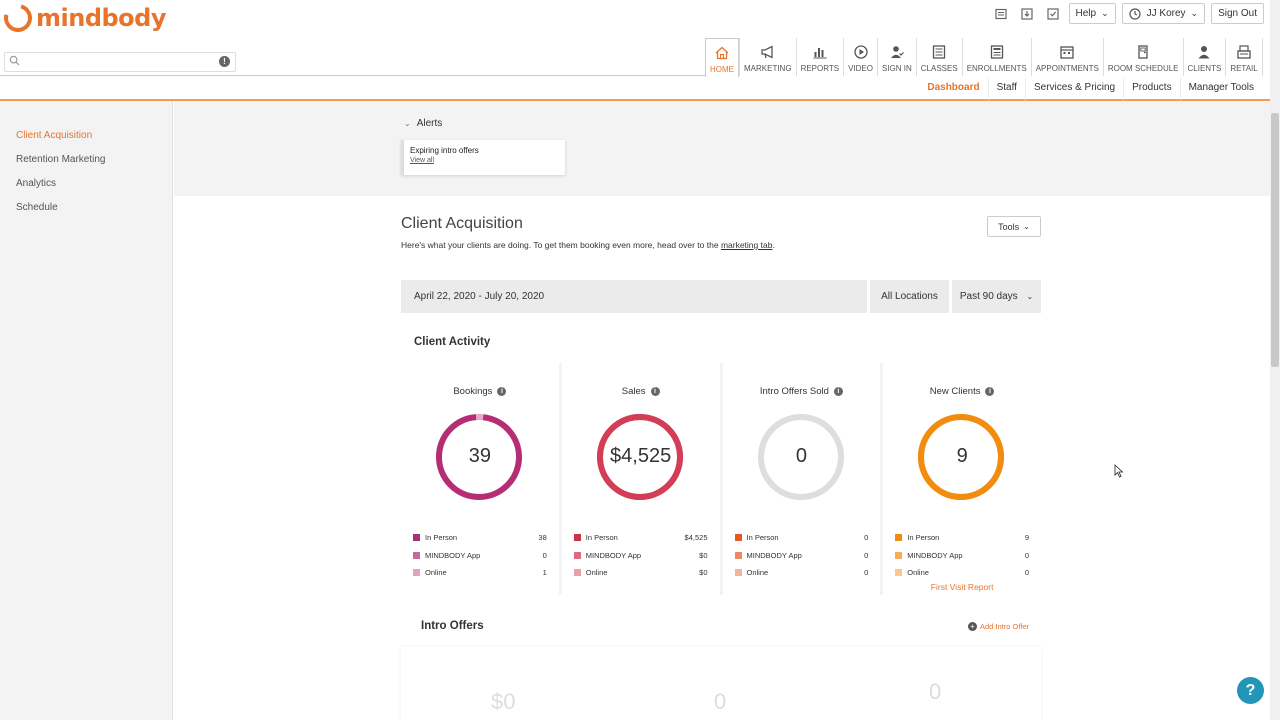  Describe the element at coordinates (747, 245) in the screenshot. I see `marketing-tab-link: marketing tab` at that location.